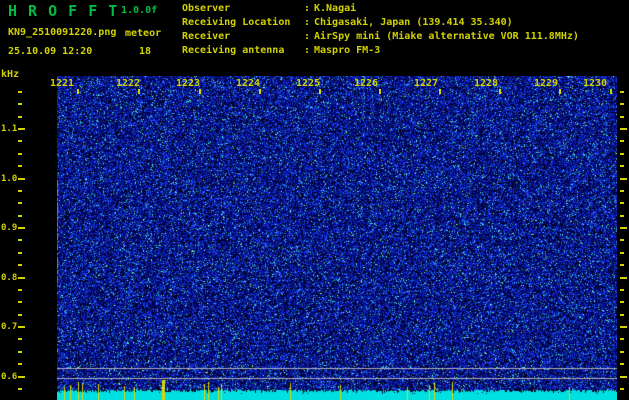 The width and height of the screenshot is (629, 400). What do you see at coordinates (188, 83) in the screenshot?
I see `time-tick-label: 1223` at bounding box center [188, 83].